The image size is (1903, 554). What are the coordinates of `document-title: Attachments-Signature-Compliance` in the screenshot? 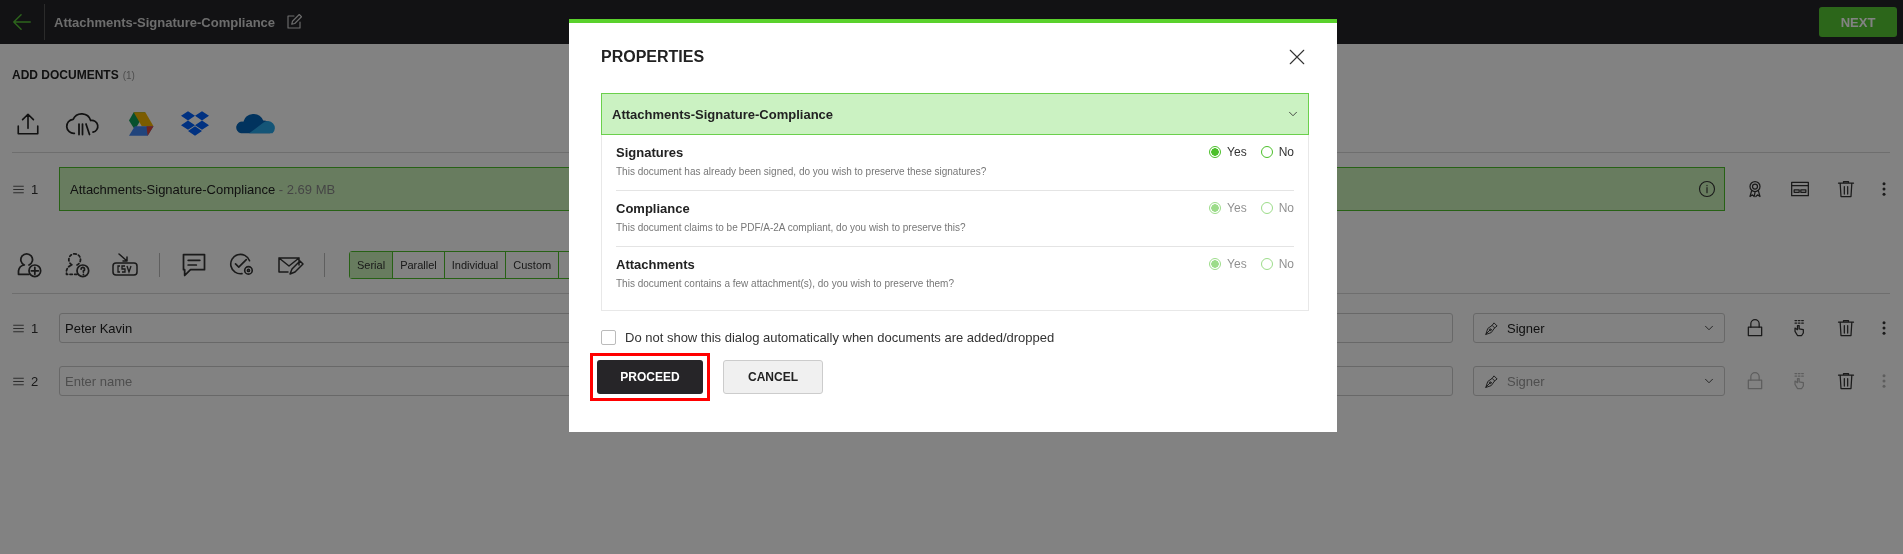 It's located at (165, 22).